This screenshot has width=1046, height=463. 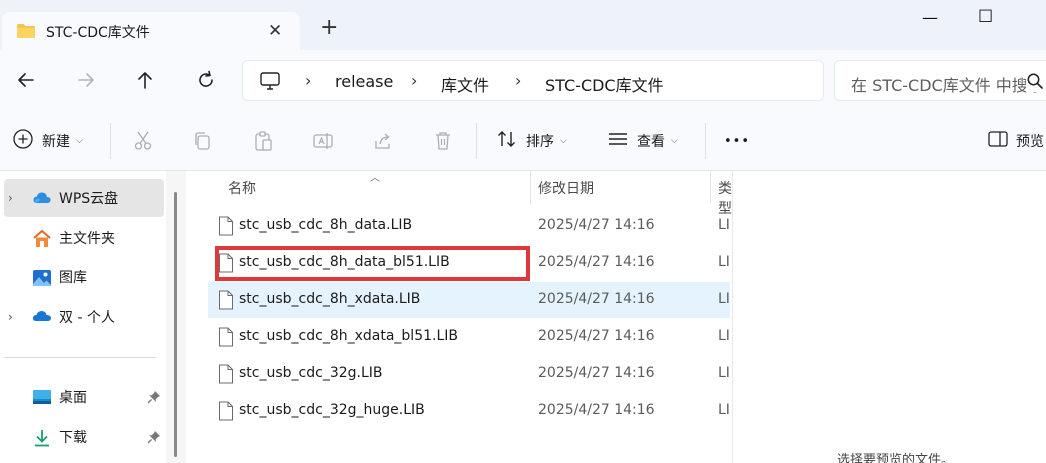 I want to click on back-arrow-icon, so click(x=26, y=80).